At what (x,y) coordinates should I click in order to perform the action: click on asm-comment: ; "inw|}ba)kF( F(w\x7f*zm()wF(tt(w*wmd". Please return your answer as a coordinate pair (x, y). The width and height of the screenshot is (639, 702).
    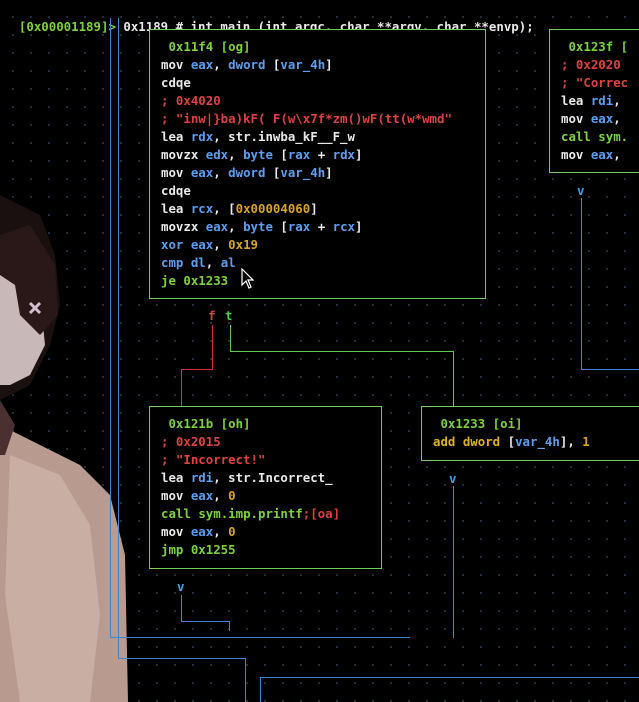
    Looking at the image, I should click on (306, 118).